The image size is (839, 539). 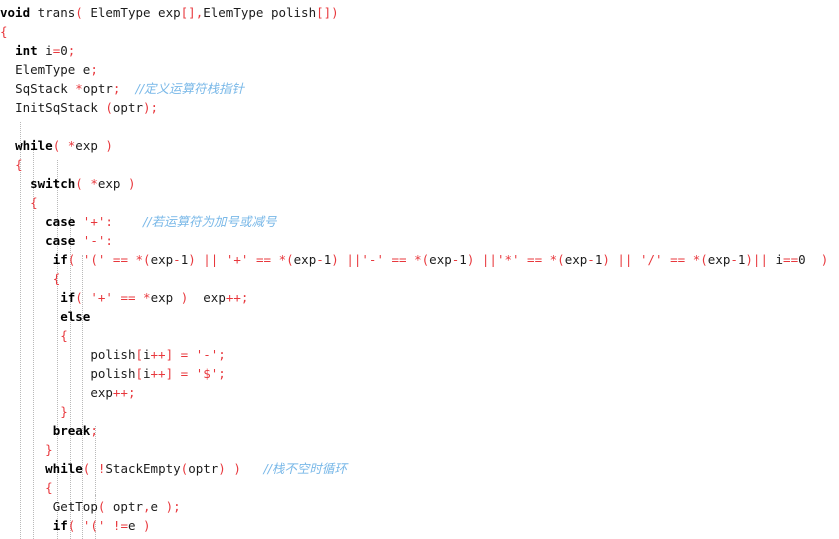 What do you see at coordinates (75, 316) in the screenshot?
I see `token-keyword: else` at bounding box center [75, 316].